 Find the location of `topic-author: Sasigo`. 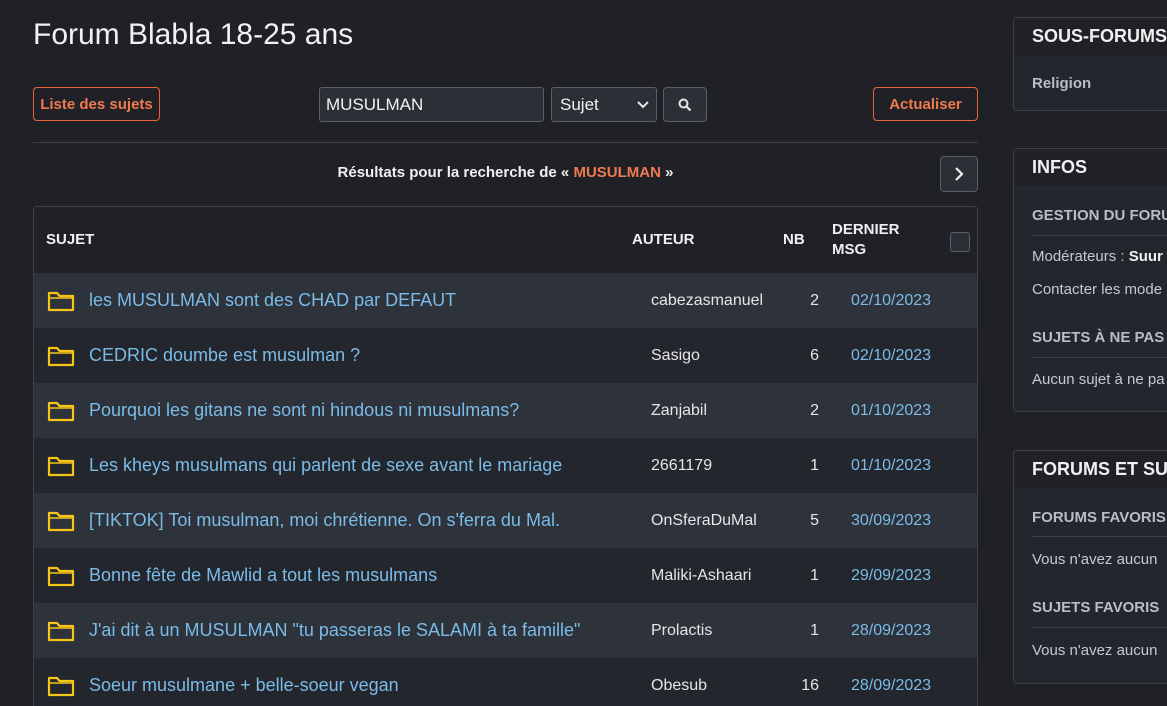

topic-author: Sasigo is located at coordinates (675, 356).